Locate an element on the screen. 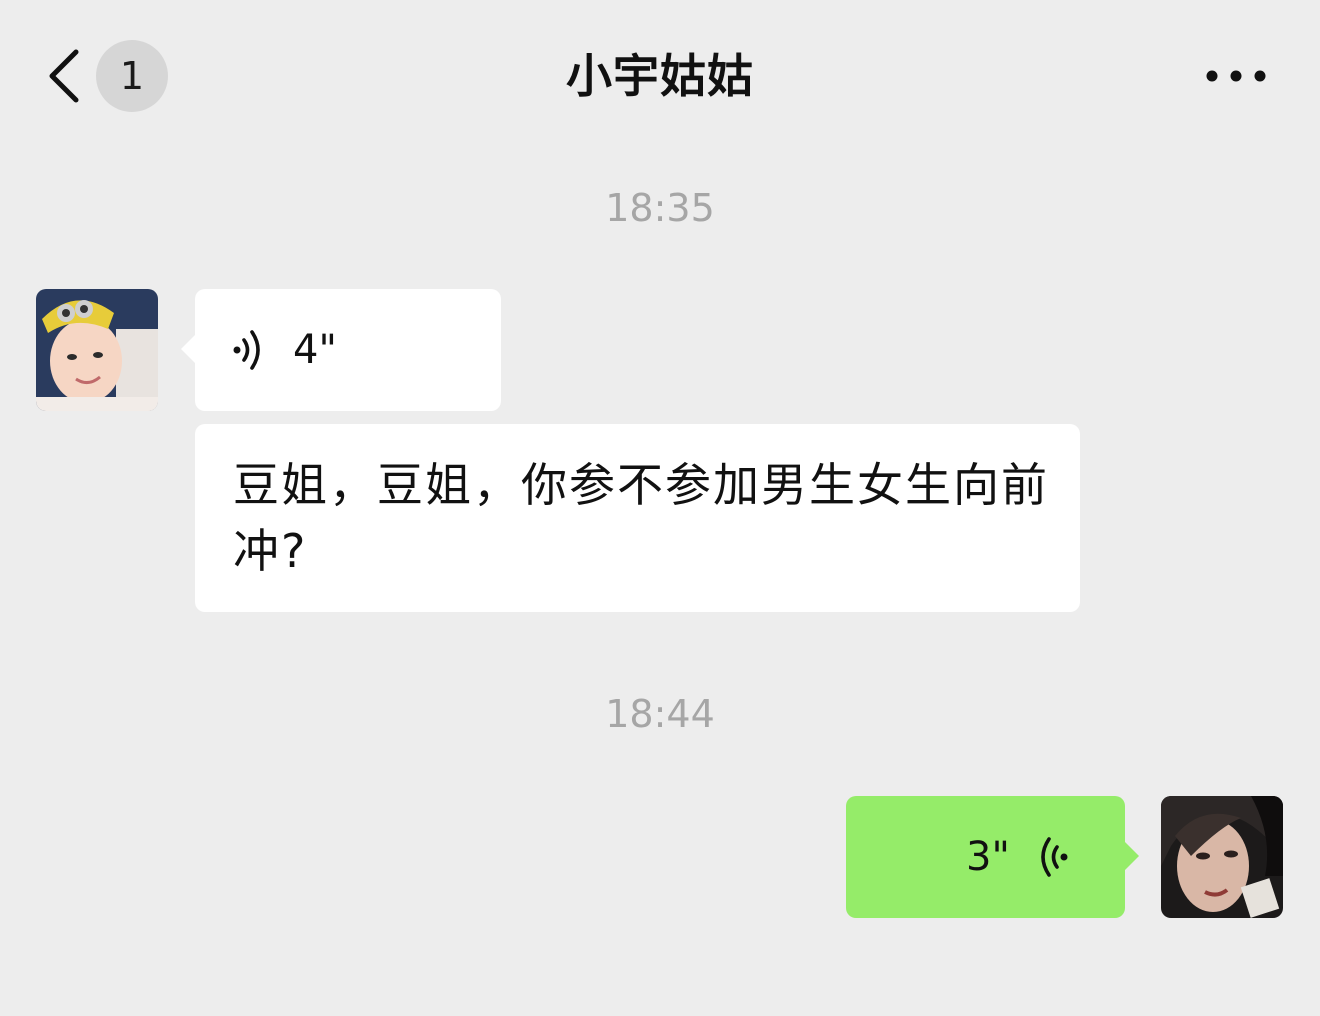 The width and height of the screenshot is (1320, 1016). incoming-text-message: 豆姐，豆姐，你参不参加男生女生向前冲? is located at coordinates (637, 518).